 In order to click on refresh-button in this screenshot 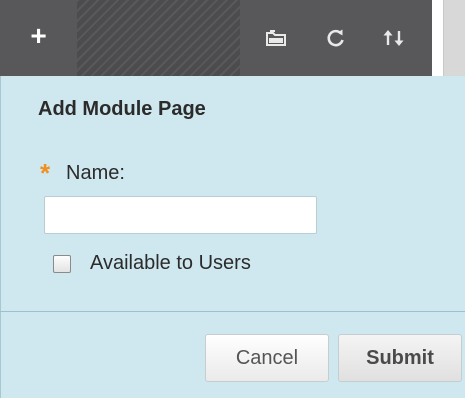, I will do `click(336, 38)`.